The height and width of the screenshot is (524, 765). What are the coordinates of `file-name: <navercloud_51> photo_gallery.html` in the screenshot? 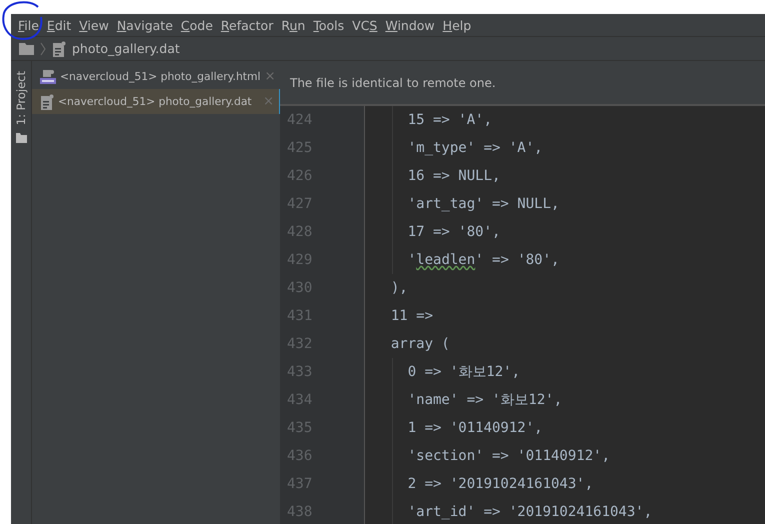 It's located at (160, 76).